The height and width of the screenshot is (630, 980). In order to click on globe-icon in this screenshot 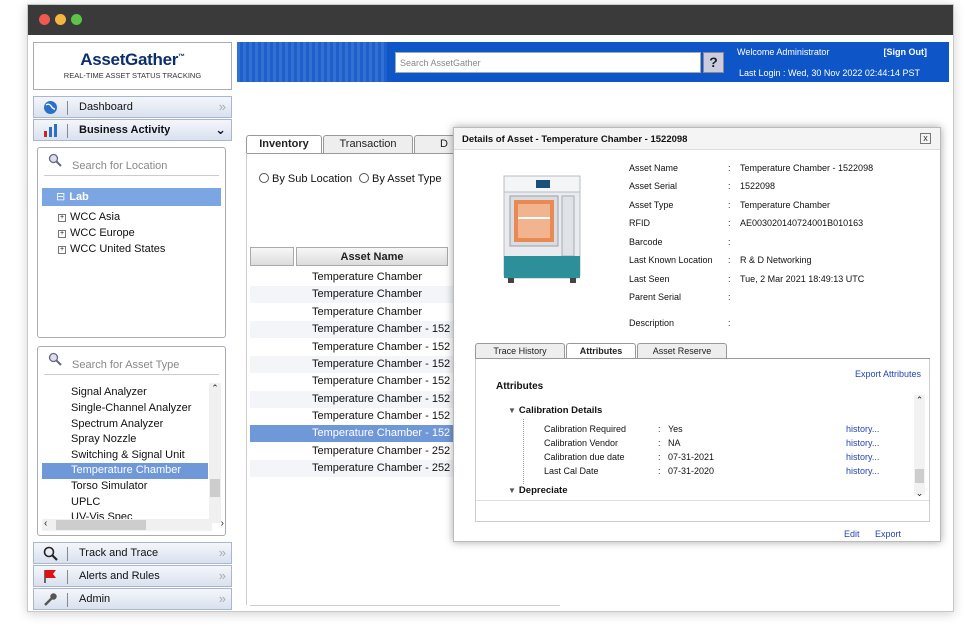, I will do `click(50, 107)`.